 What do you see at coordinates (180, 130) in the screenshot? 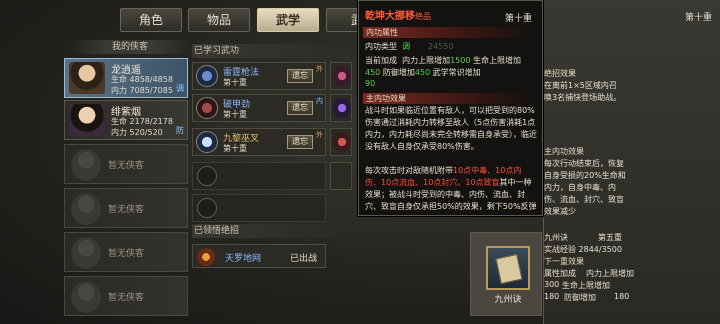
I see `hero-type-badge: 防` at bounding box center [180, 130].